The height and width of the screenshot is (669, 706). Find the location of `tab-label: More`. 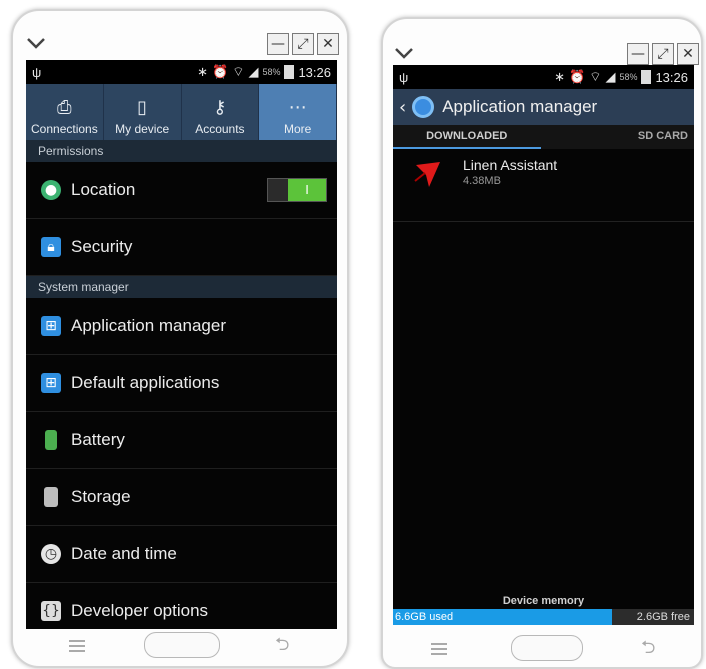

tab-label: More is located at coordinates (297, 129).